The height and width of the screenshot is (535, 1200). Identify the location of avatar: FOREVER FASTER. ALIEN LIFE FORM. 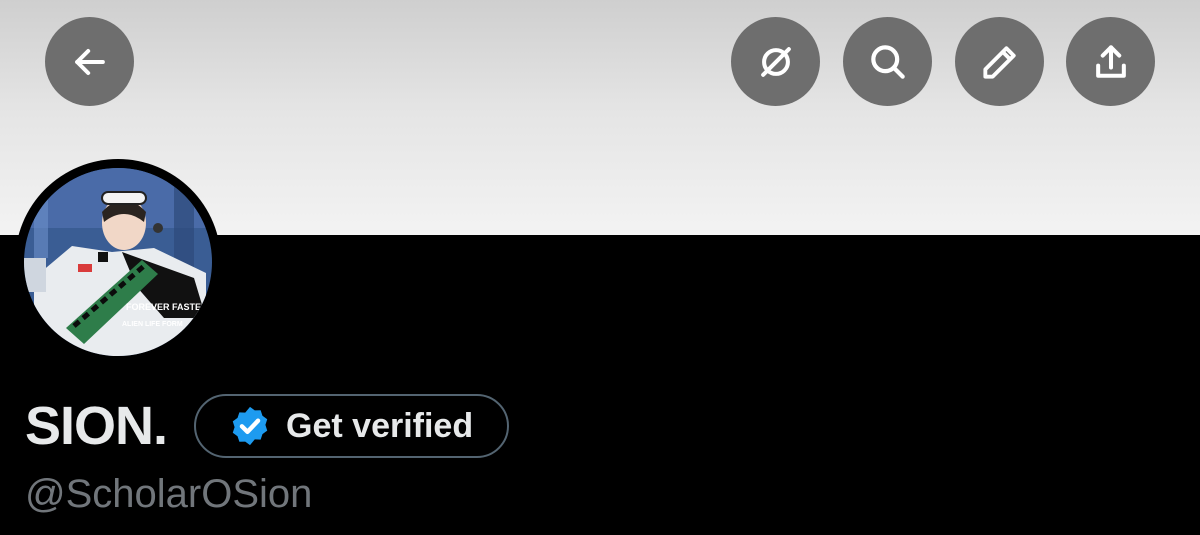
(118, 262).